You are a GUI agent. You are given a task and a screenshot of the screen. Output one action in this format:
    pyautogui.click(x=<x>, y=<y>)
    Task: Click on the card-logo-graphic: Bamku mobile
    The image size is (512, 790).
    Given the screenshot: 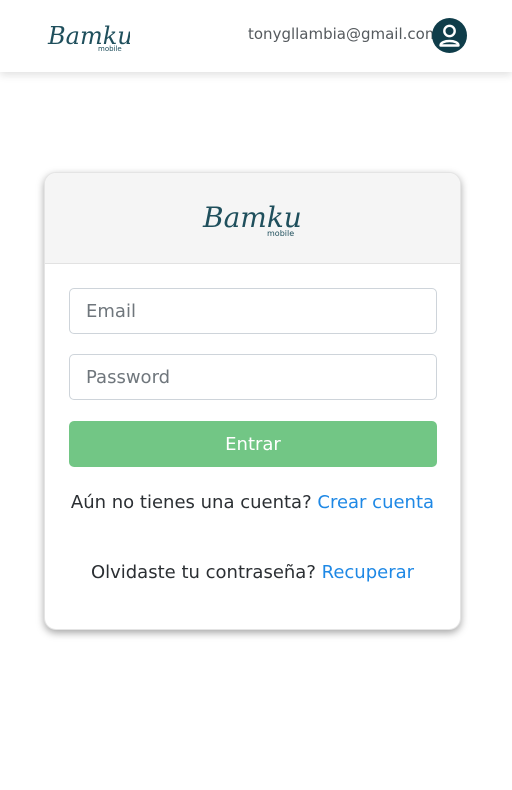 What is the action you would take?
    pyautogui.click(x=252, y=219)
    